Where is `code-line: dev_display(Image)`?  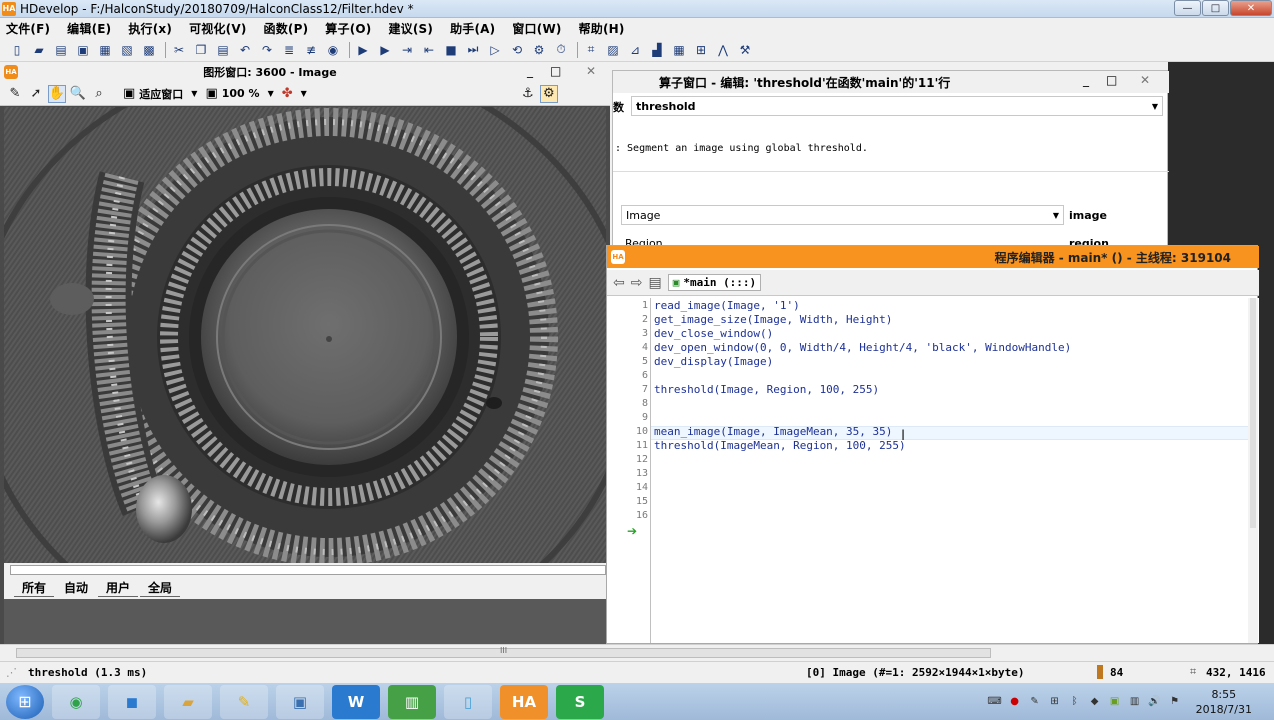
code-line: dev_display(Image) is located at coordinates (713, 361).